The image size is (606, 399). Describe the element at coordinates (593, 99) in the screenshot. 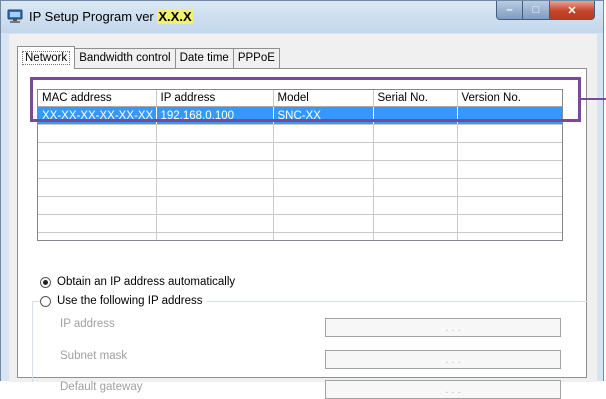

I see `callout-leader-line` at that location.